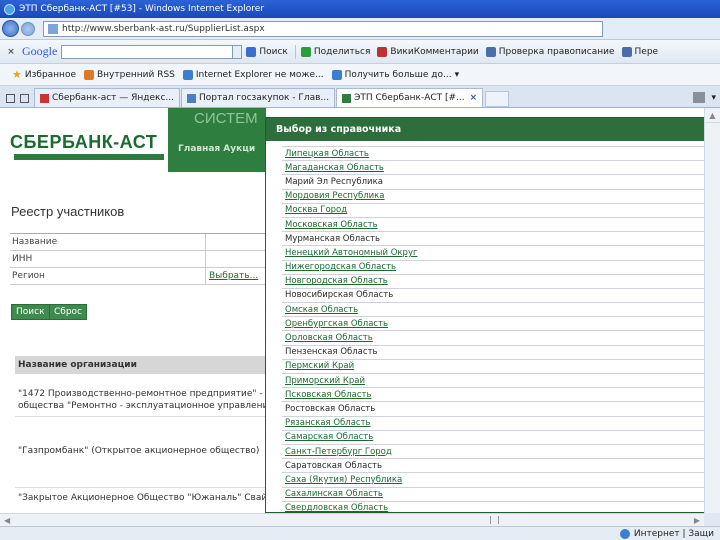  I want to click on new-tab-button, so click(497, 99).